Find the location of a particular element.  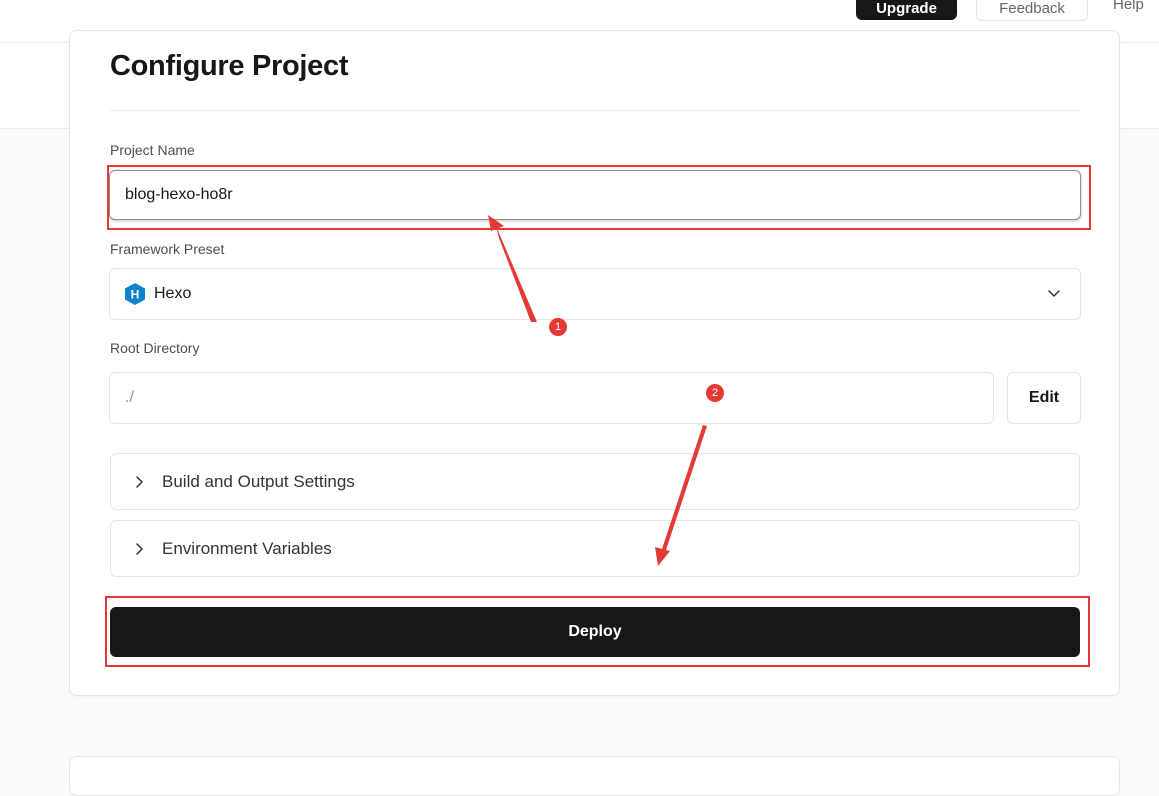

framework-preset-select: H Hexo is located at coordinates (595, 294).